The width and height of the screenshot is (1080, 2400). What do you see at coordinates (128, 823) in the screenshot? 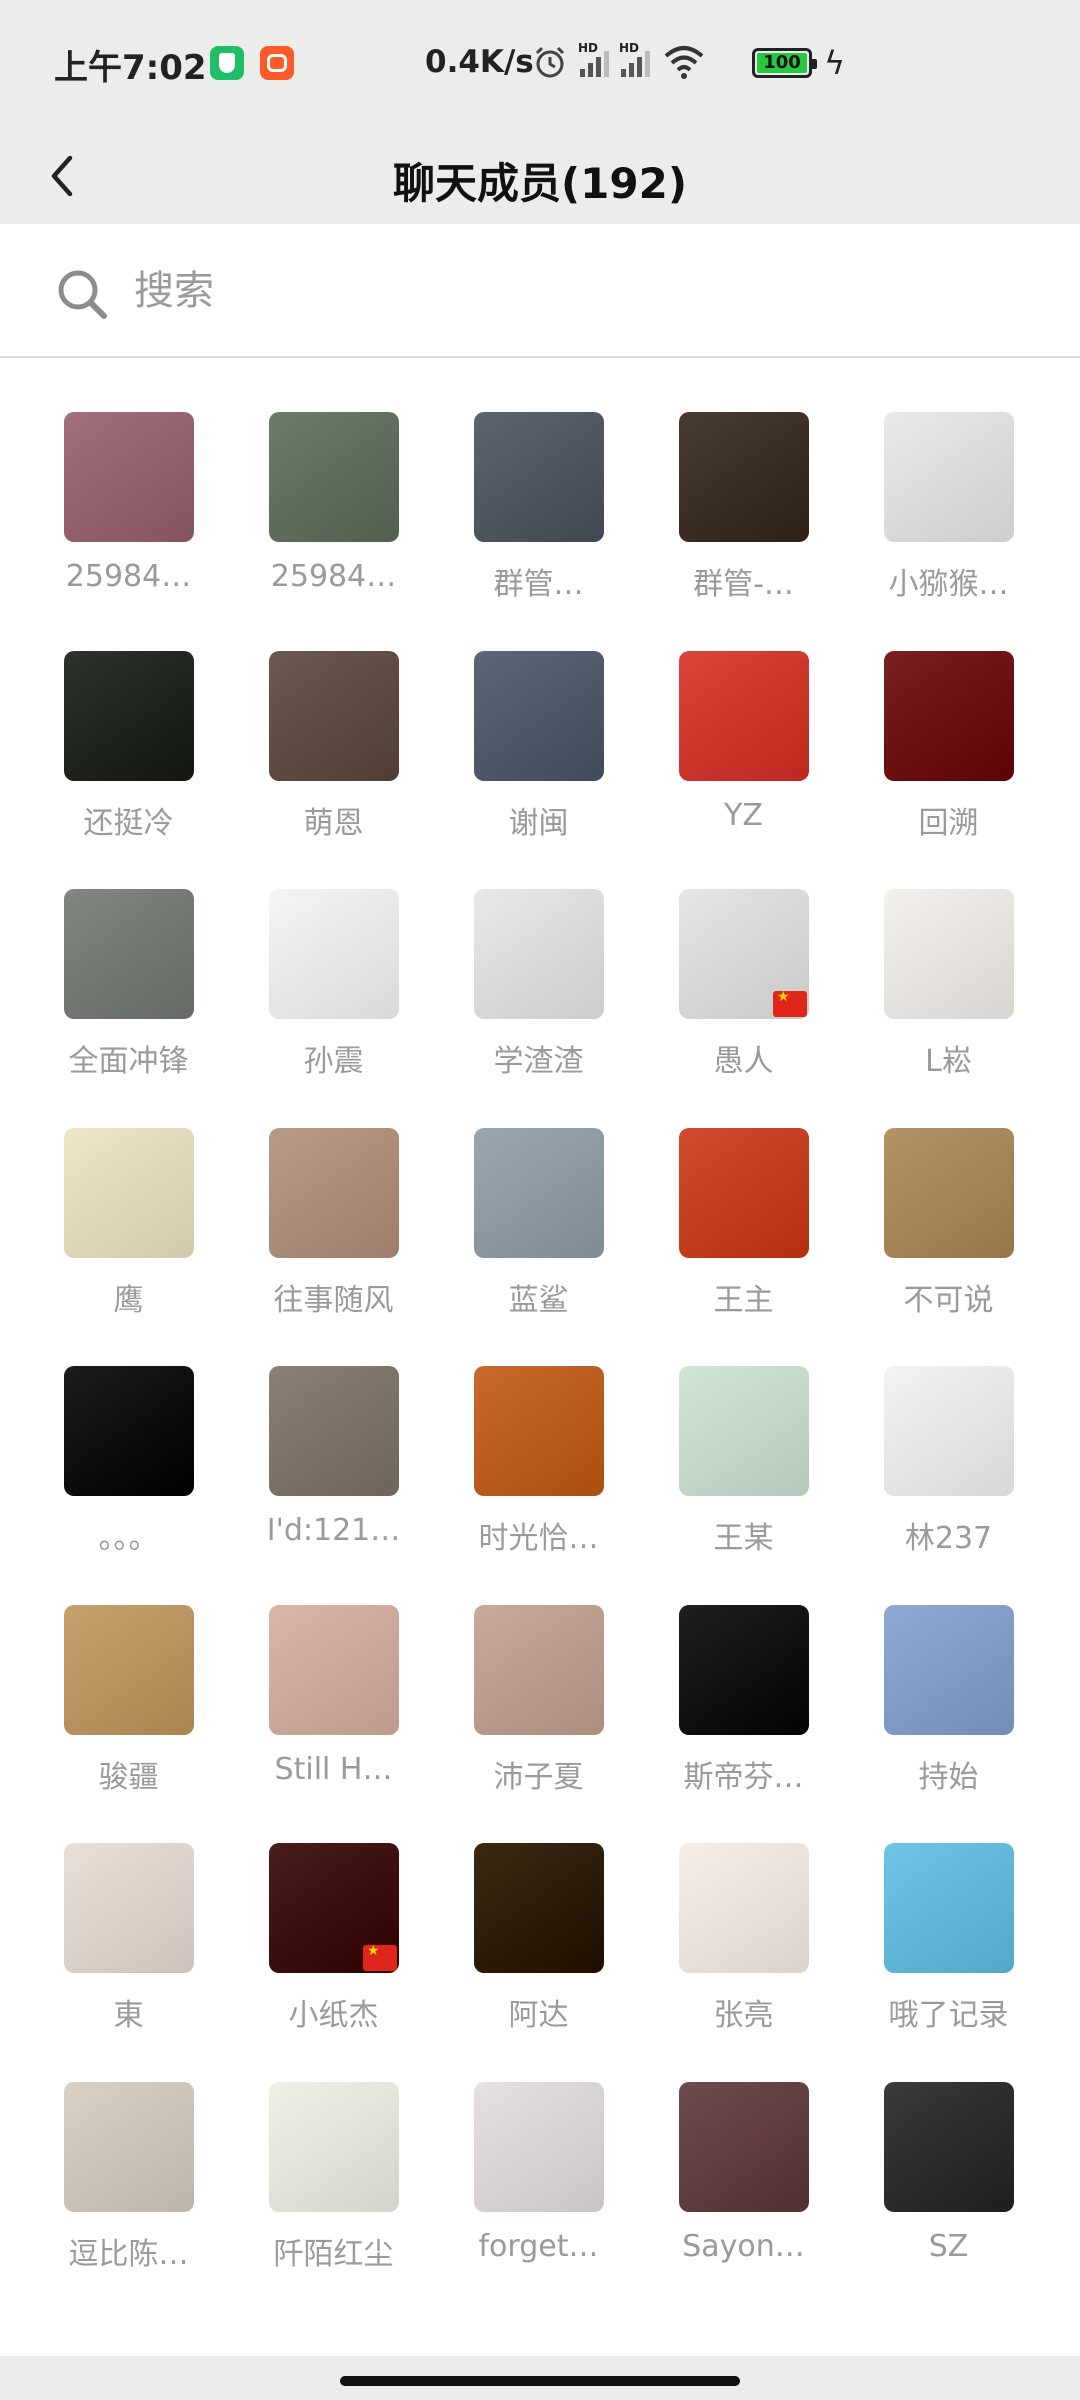
I see `member-name: 还挺冷` at bounding box center [128, 823].